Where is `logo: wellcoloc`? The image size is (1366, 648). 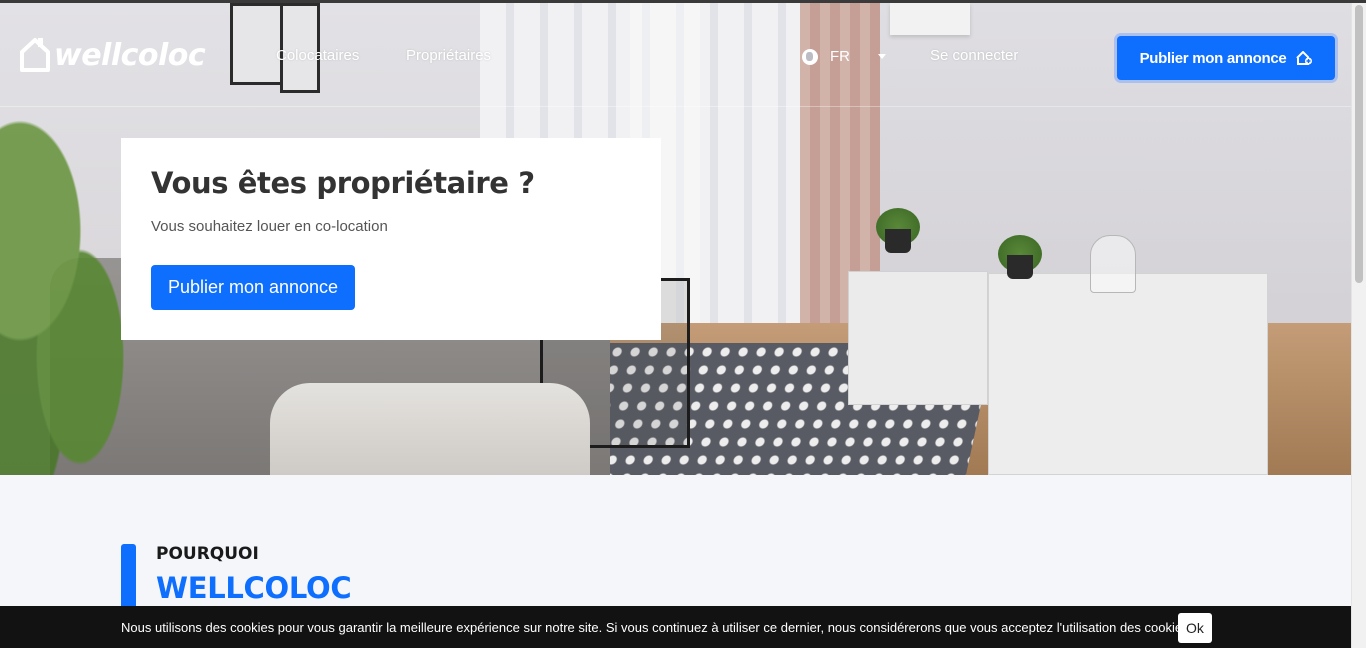 logo: wellcoloc is located at coordinates (112, 55).